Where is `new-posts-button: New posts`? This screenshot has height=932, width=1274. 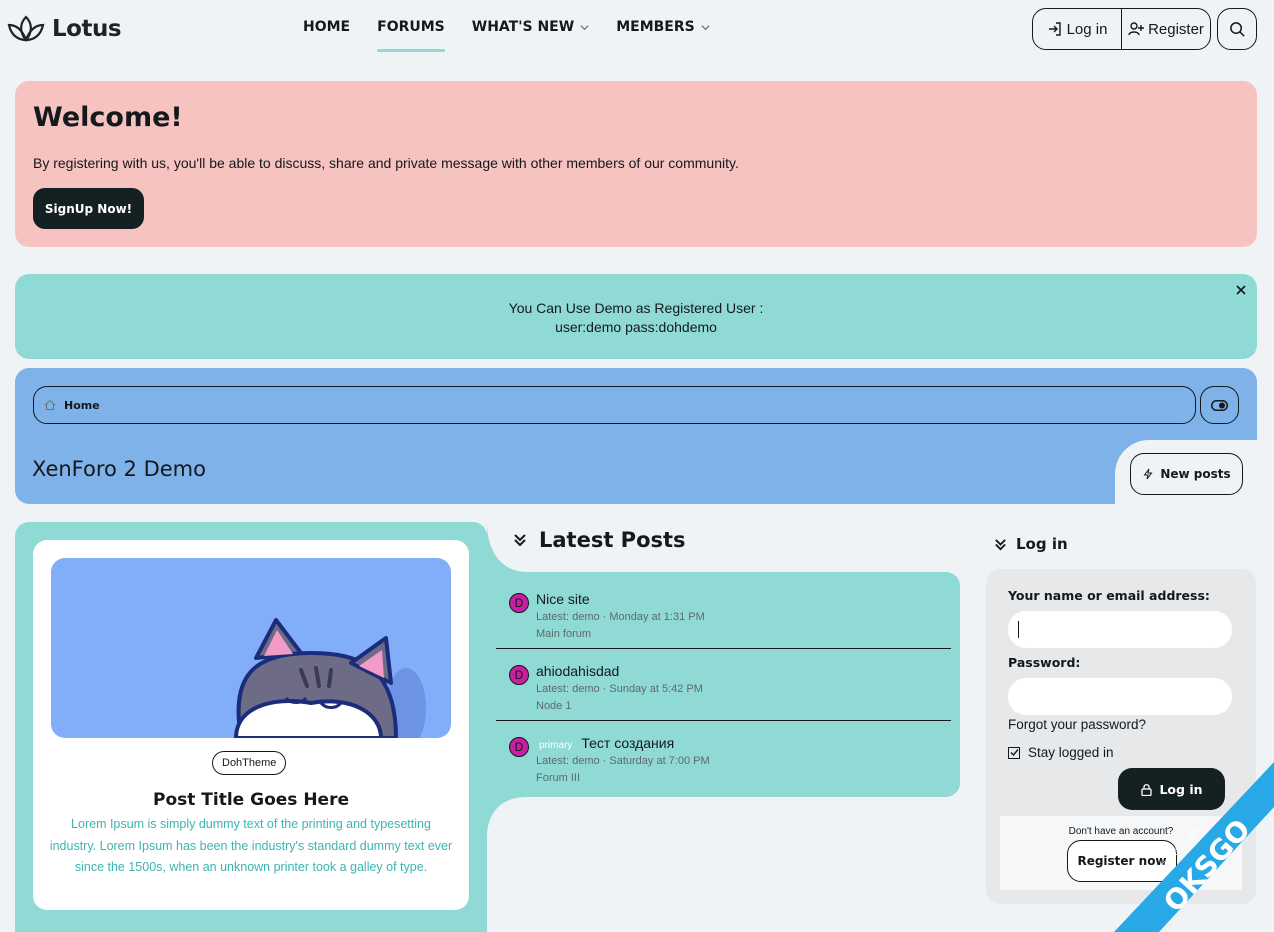 new-posts-button: New posts is located at coordinates (1186, 474).